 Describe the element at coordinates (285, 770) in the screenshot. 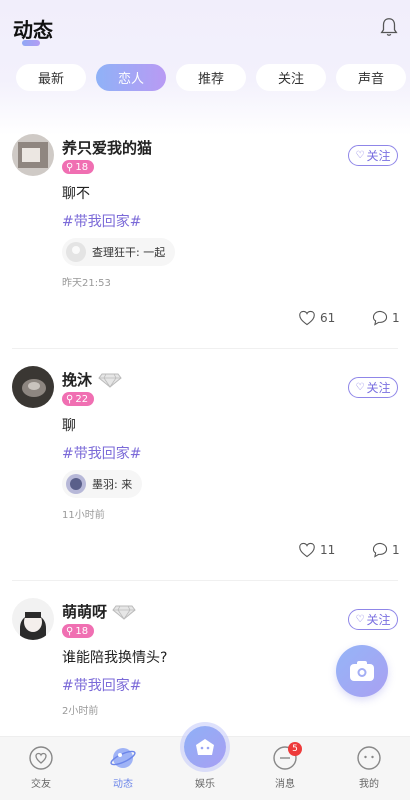

I see `nav-messages: 消息` at that location.